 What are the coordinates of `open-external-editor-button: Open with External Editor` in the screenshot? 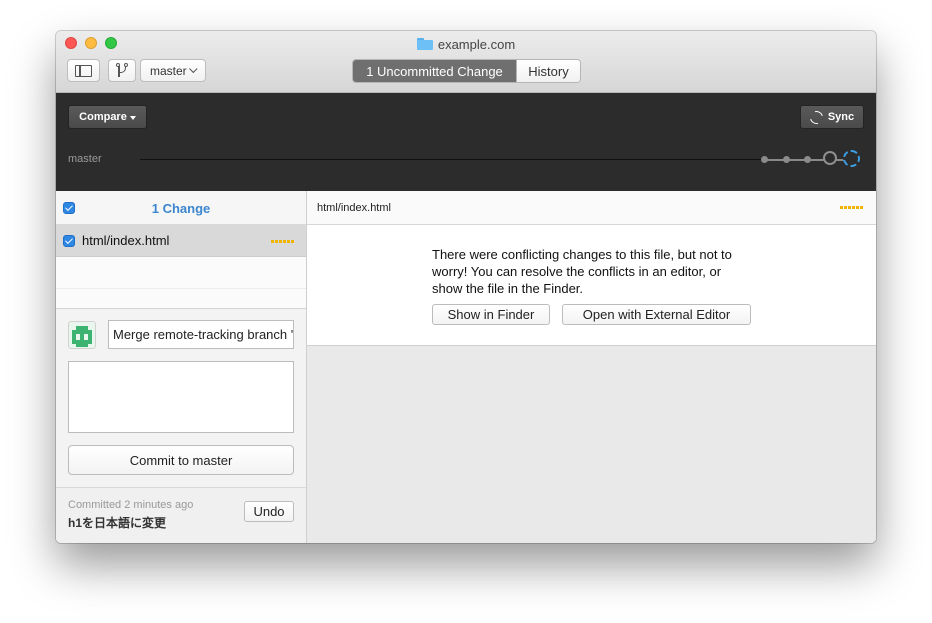 It's located at (656, 314).